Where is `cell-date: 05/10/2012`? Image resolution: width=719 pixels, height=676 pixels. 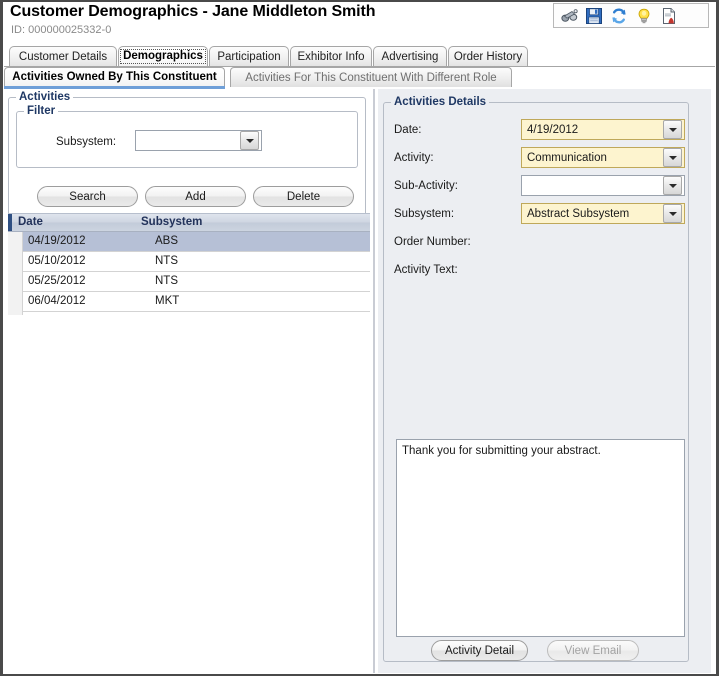 cell-date: 05/10/2012 is located at coordinates (57, 261).